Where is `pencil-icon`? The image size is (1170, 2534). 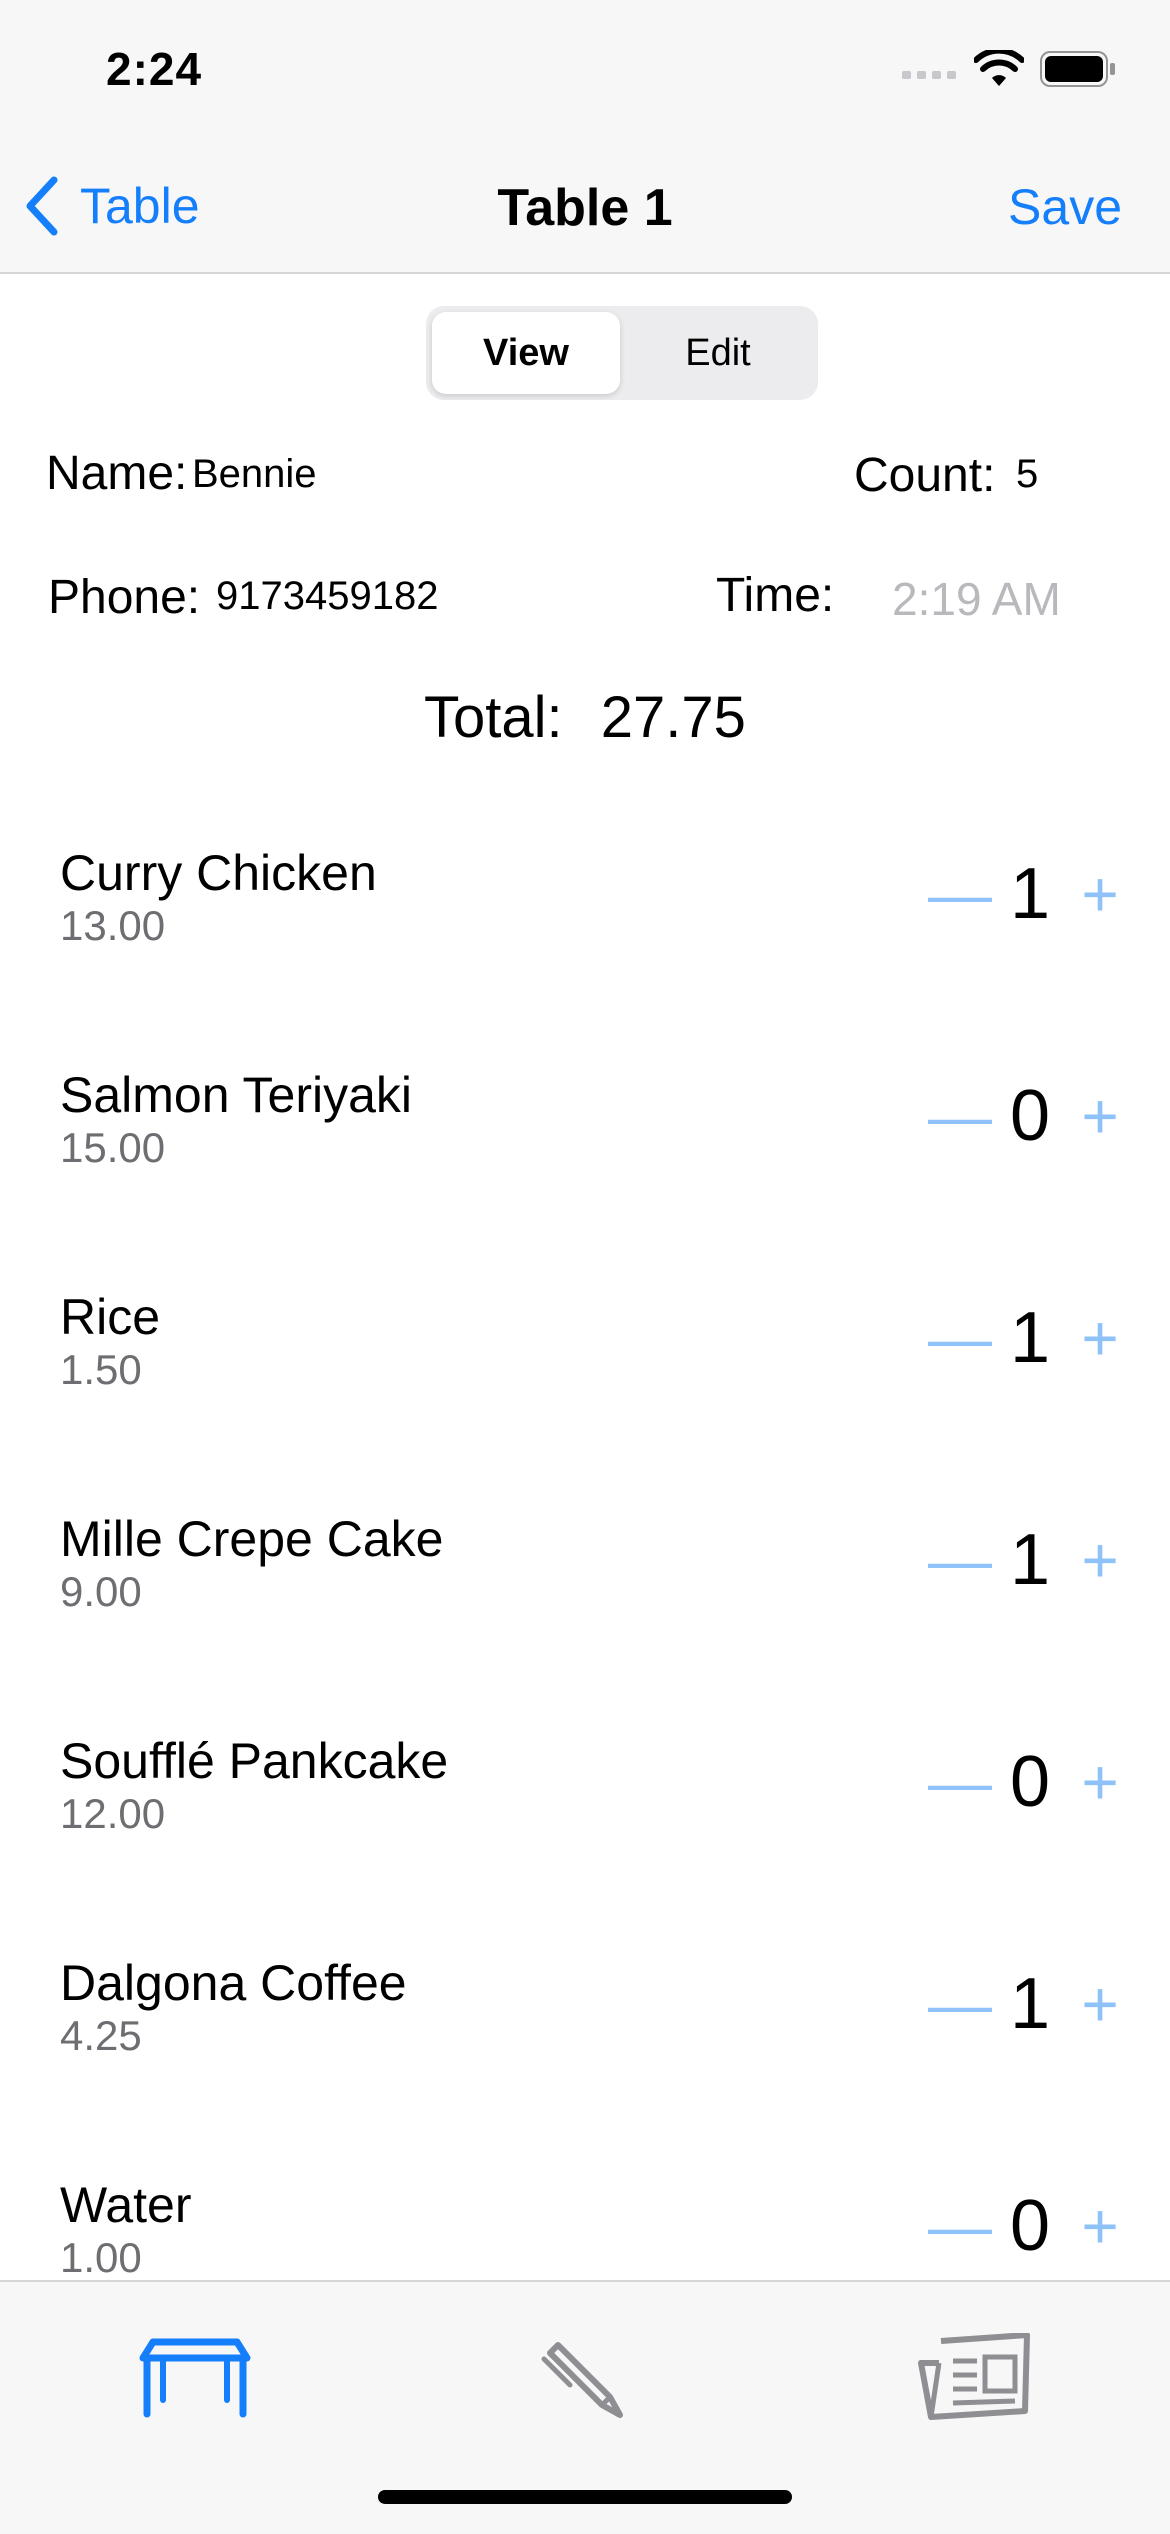 pencil-icon is located at coordinates (582, 2380).